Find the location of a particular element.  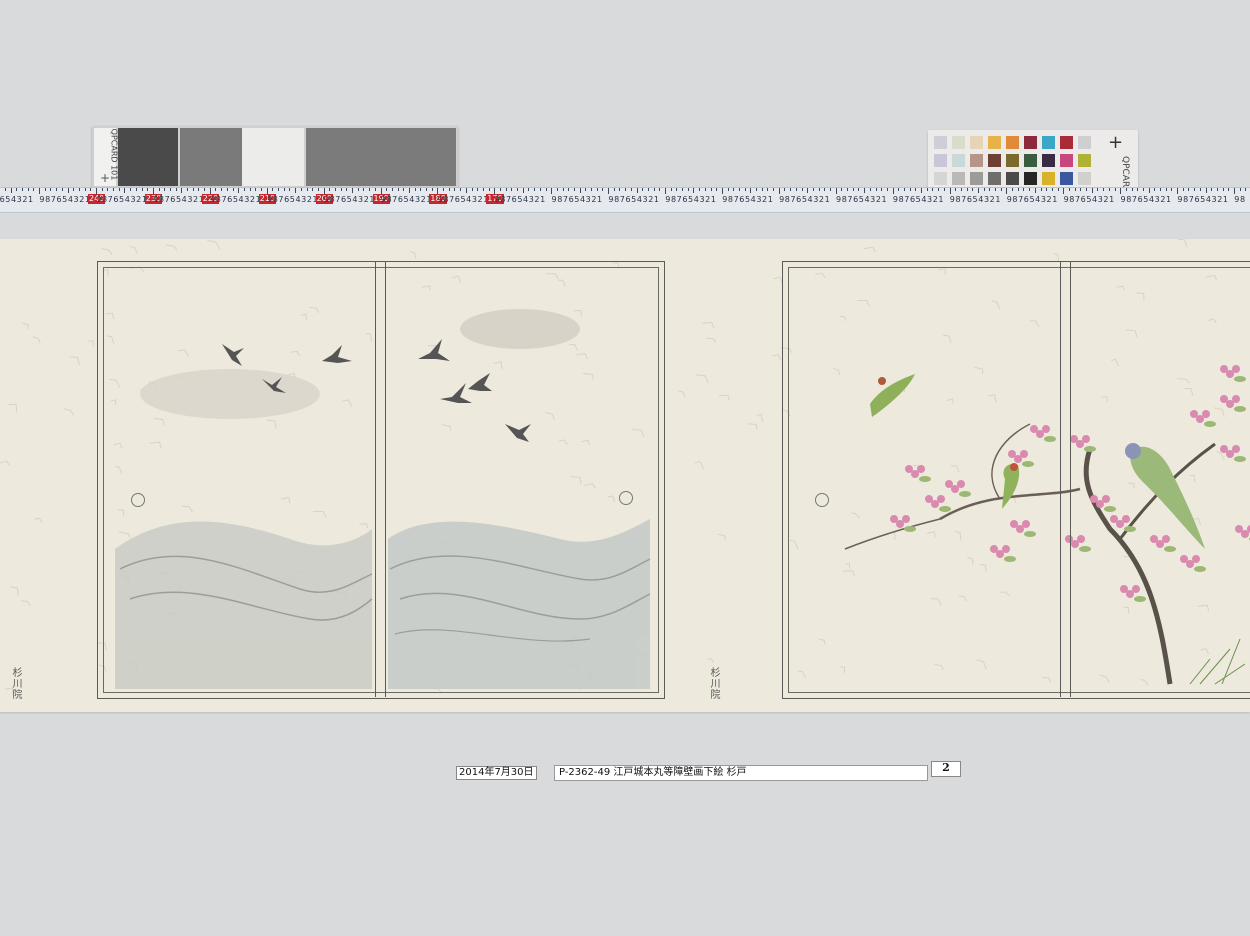

ruler-mm-number: 8 is located at coordinates (1242, 199).